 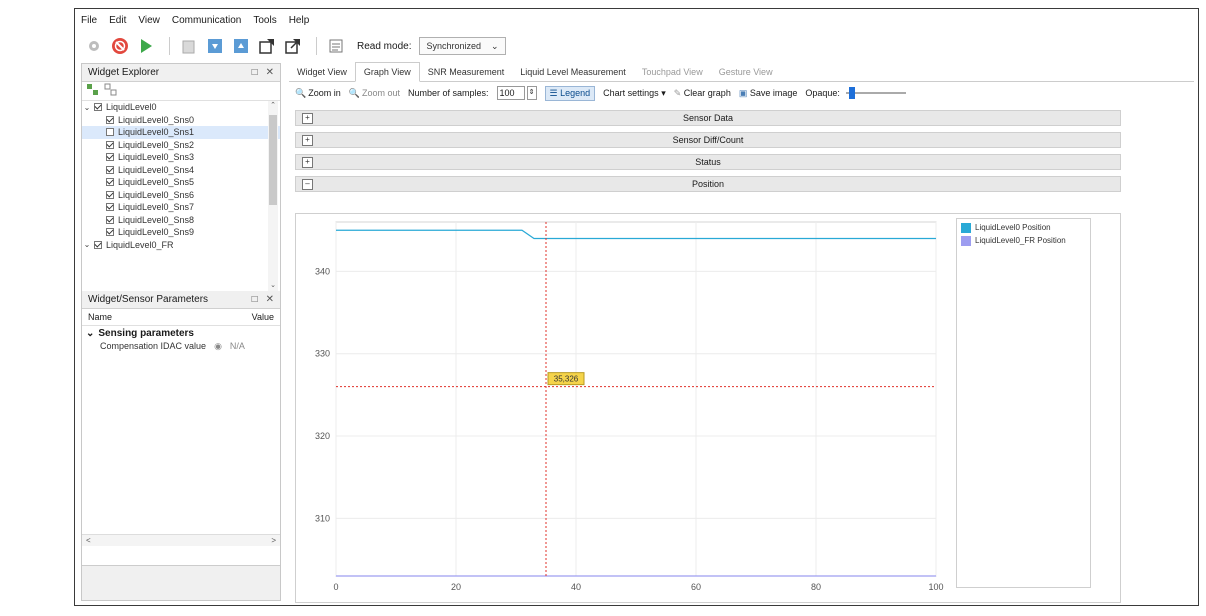 What do you see at coordinates (181, 232) in the screenshot?
I see `tree-item-sns9: LiquidLevel0_Sns9` at bounding box center [181, 232].